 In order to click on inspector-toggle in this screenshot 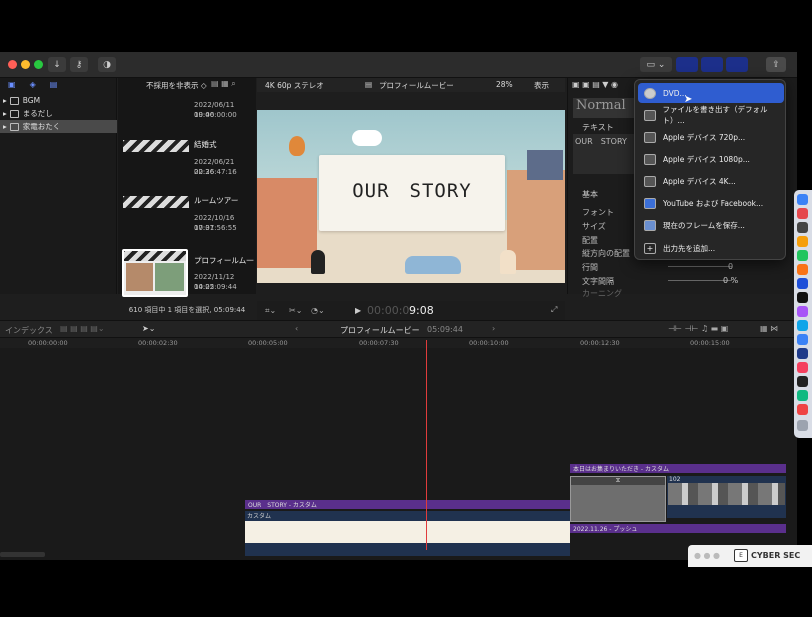, I will do `click(737, 64)`.